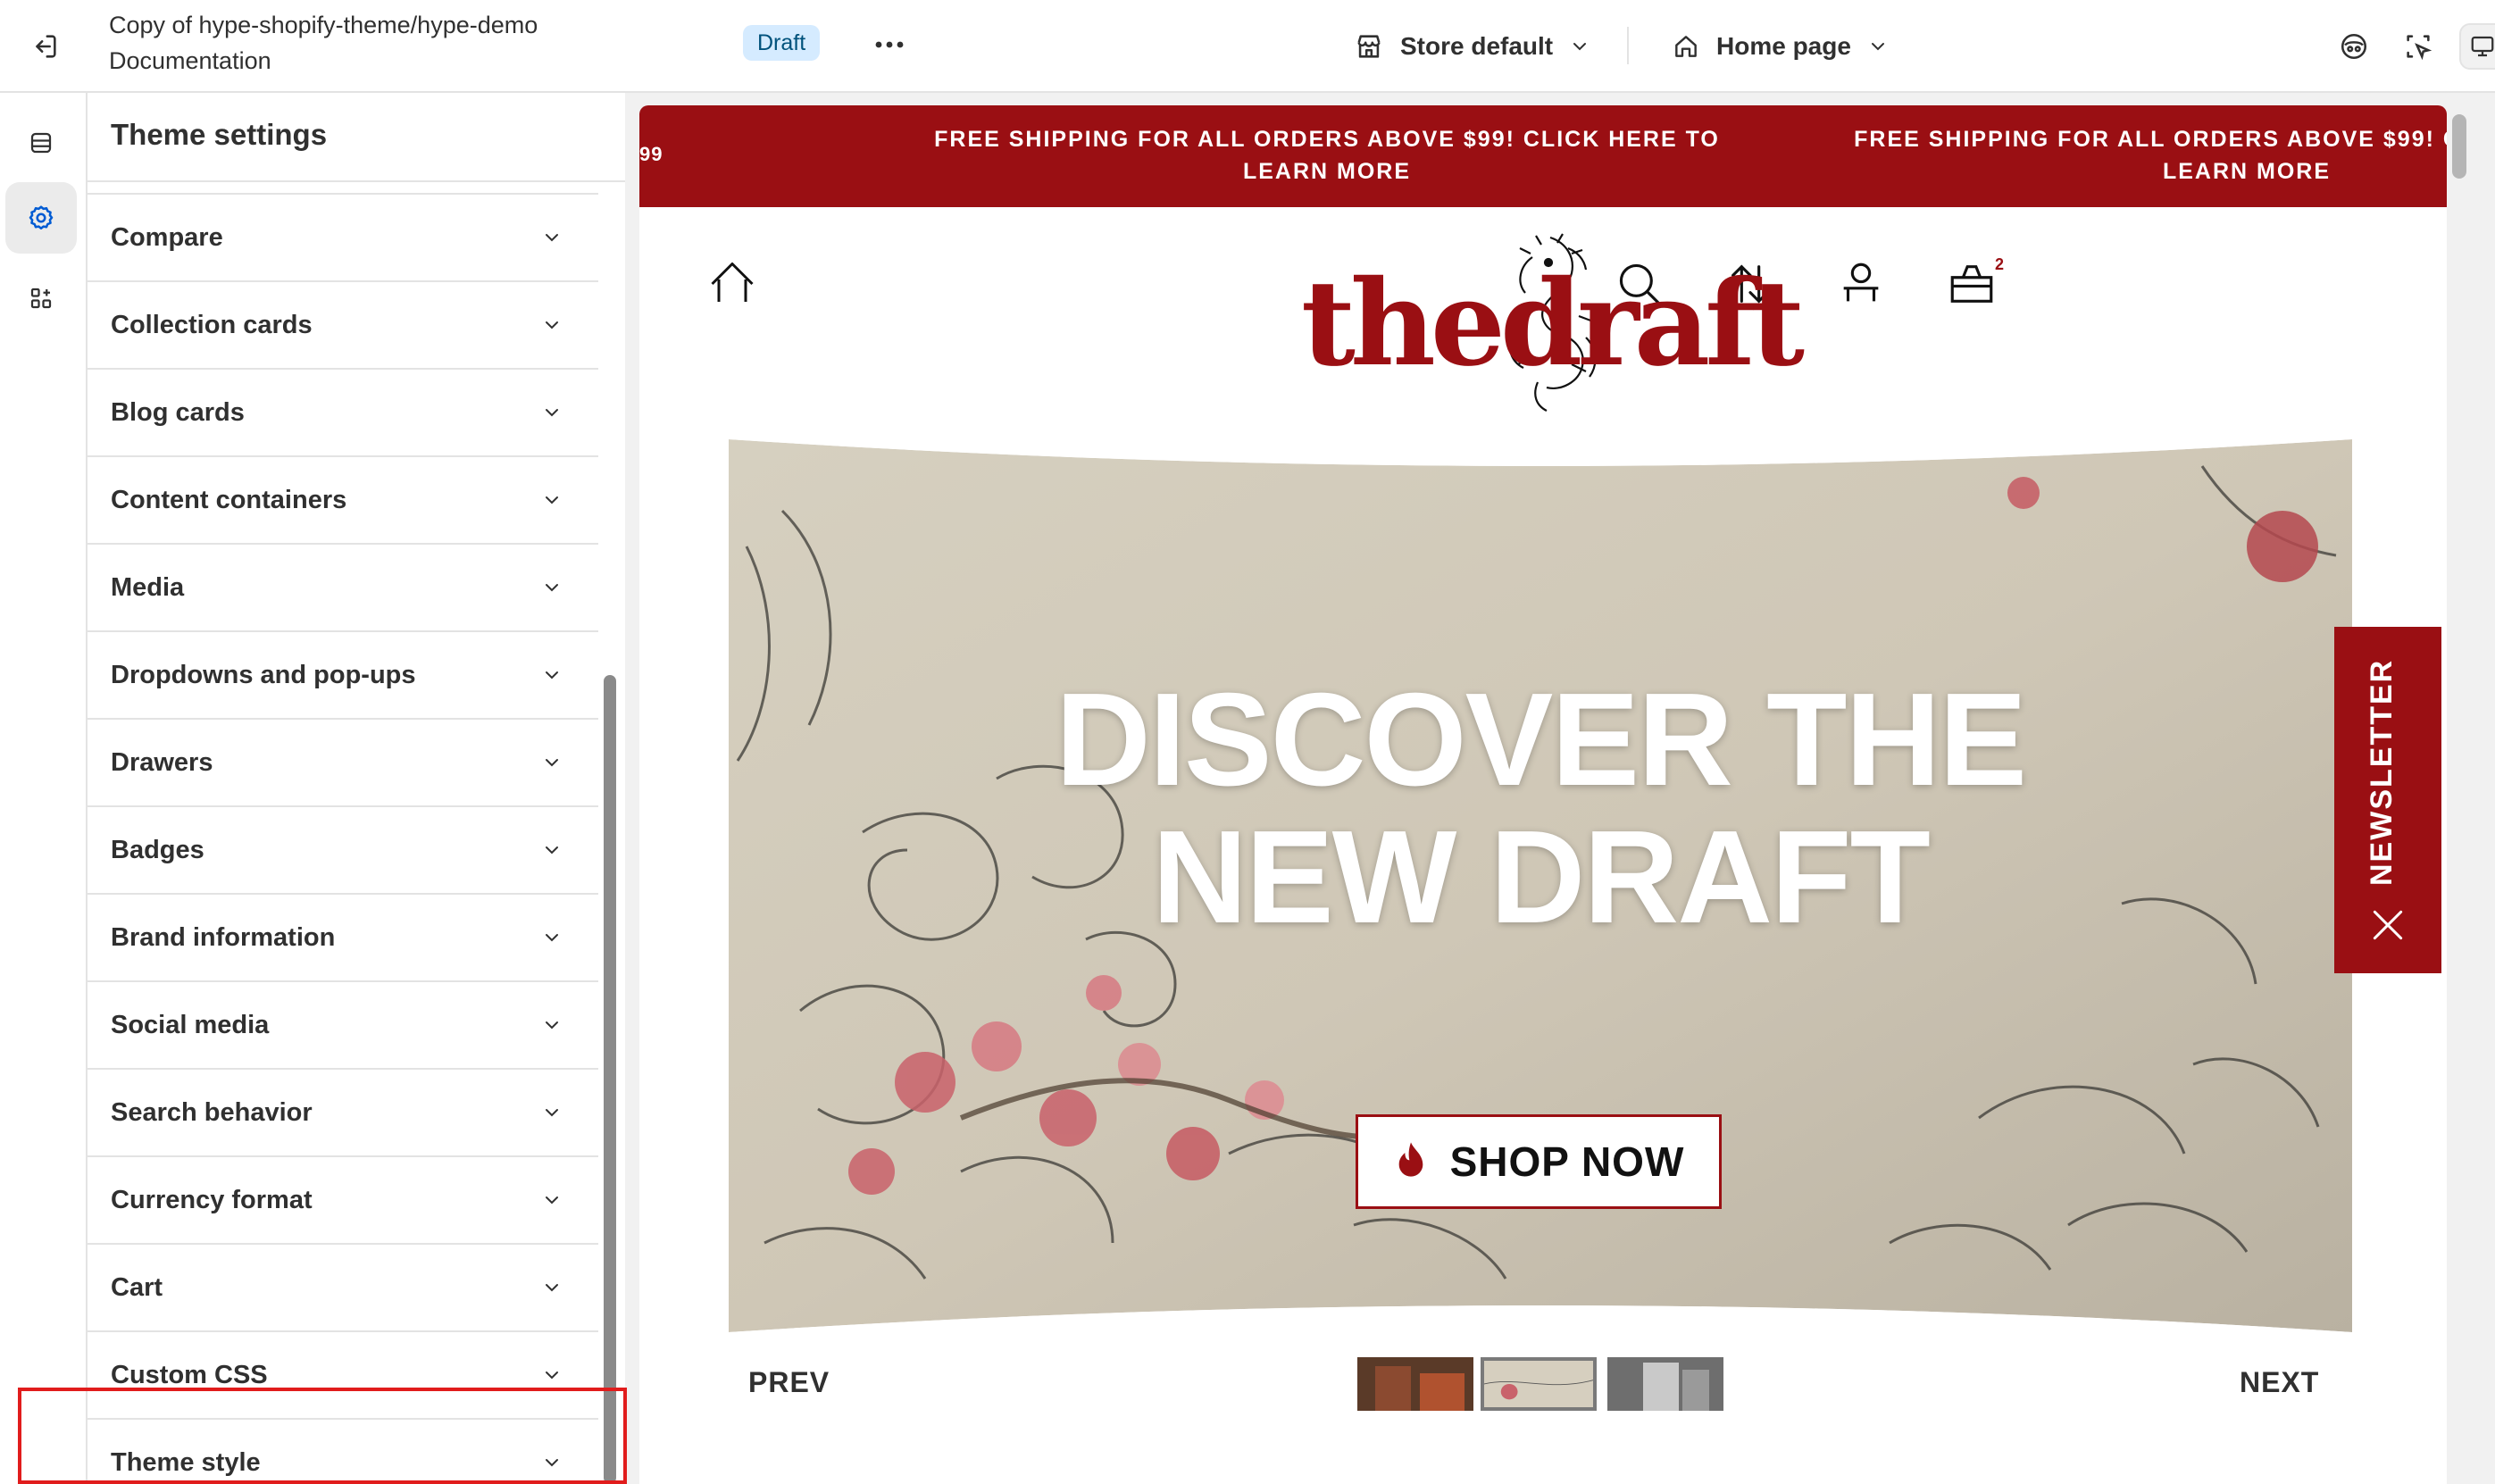 Image resolution: width=2495 pixels, height=1484 pixels. I want to click on preview-visibility-button, so click(2354, 46).